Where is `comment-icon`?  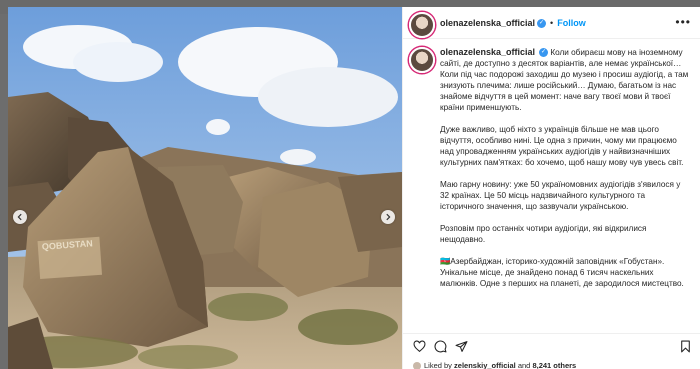
comment-icon is located at coordinates (440, 346).